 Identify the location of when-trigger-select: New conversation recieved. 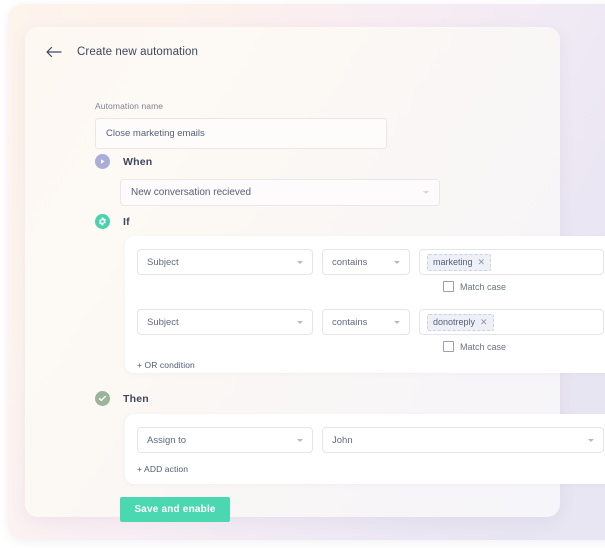
(280, 192).